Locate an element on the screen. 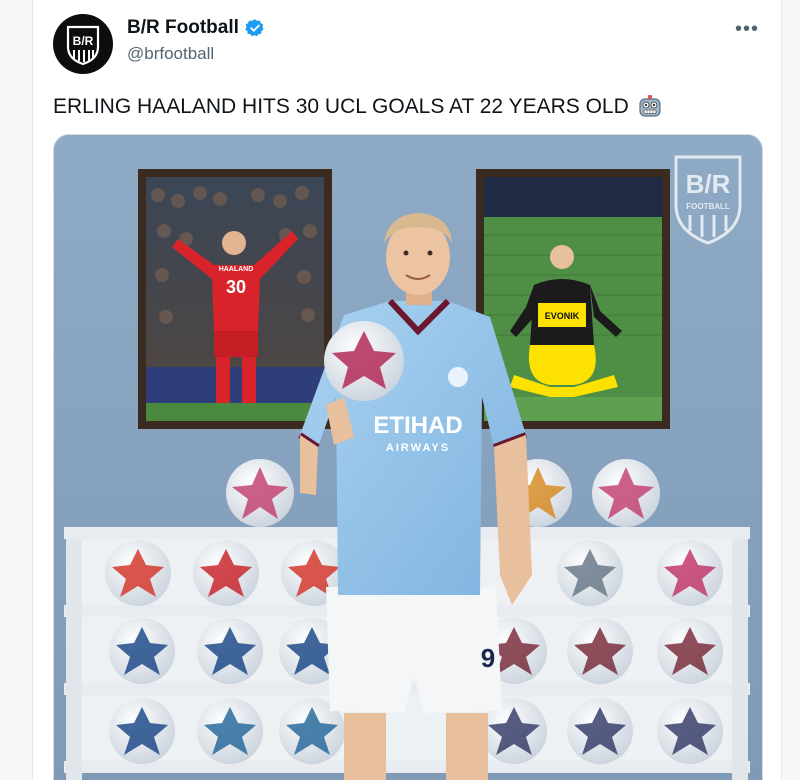 Image resolution: width=800 pixels, height=780 pixels. shorts-number: 9 is located at coordinates (488, 658).